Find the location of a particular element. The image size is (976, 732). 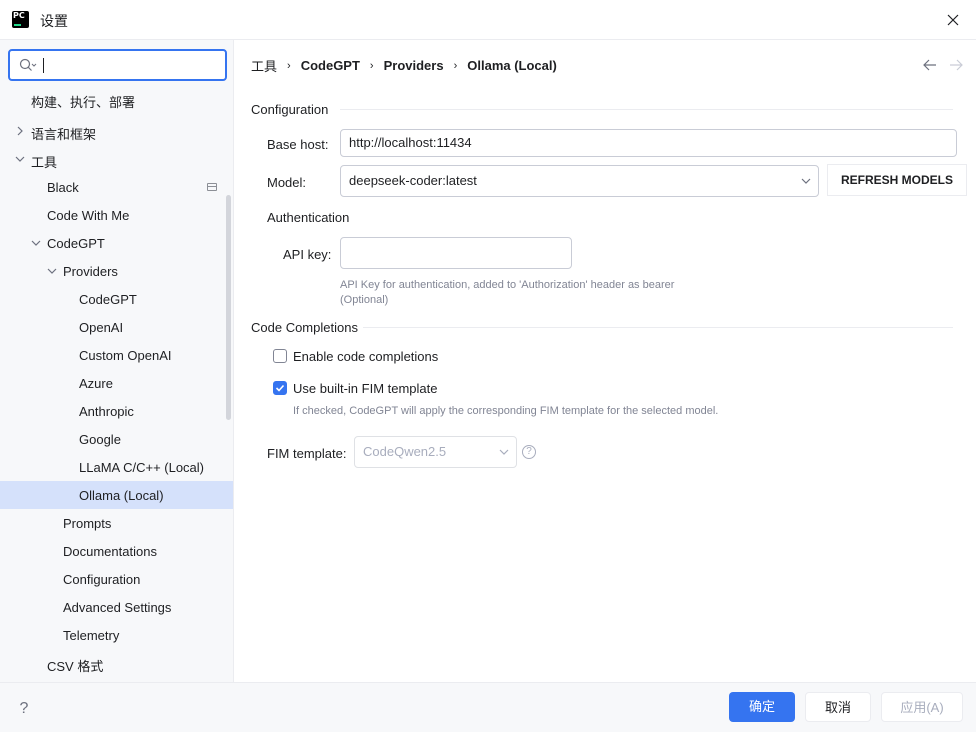

text-caret is located at coordinates (43, 65).